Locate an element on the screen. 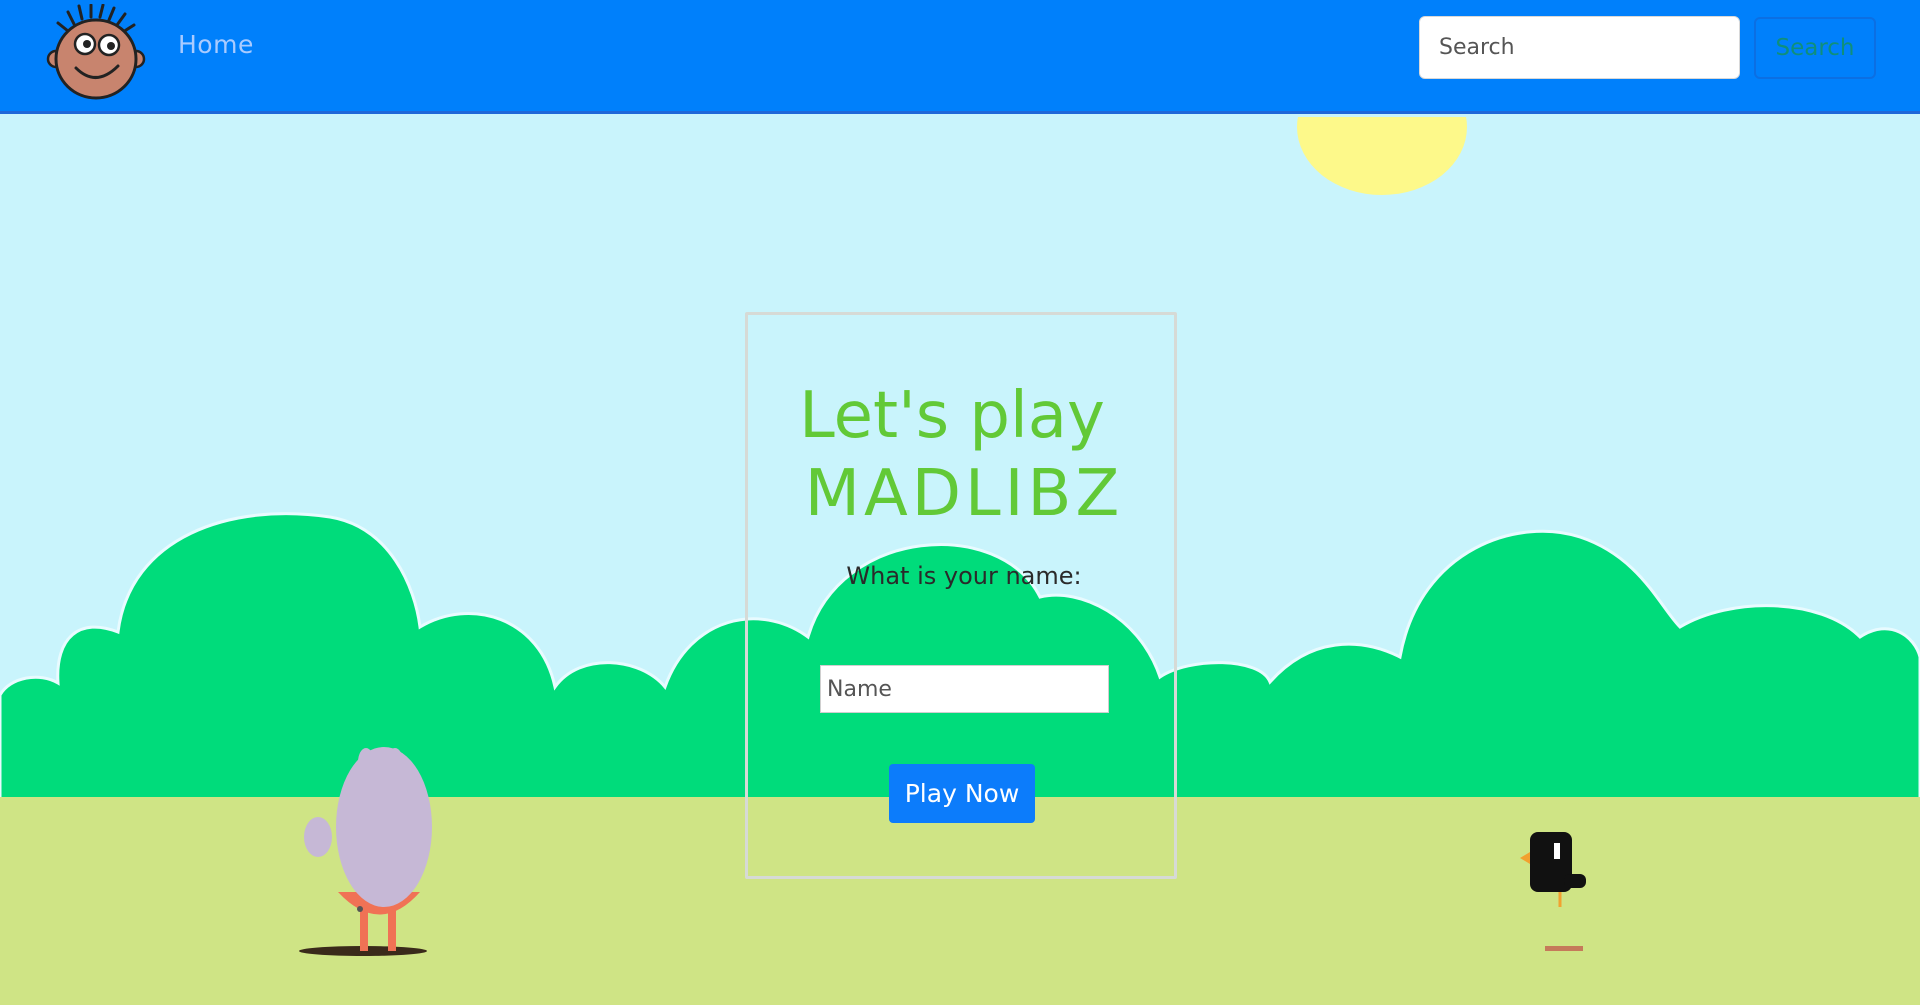 This screenshot has width=1920, height=1005. name-input is located at coordinates (964, 689).